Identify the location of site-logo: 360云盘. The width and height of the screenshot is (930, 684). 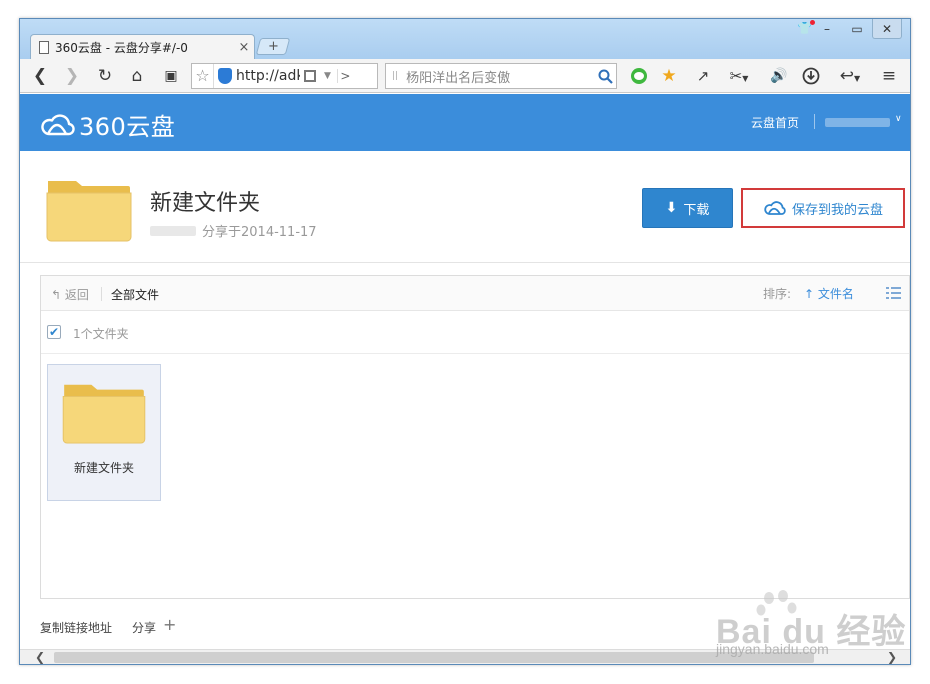
(107, 124).